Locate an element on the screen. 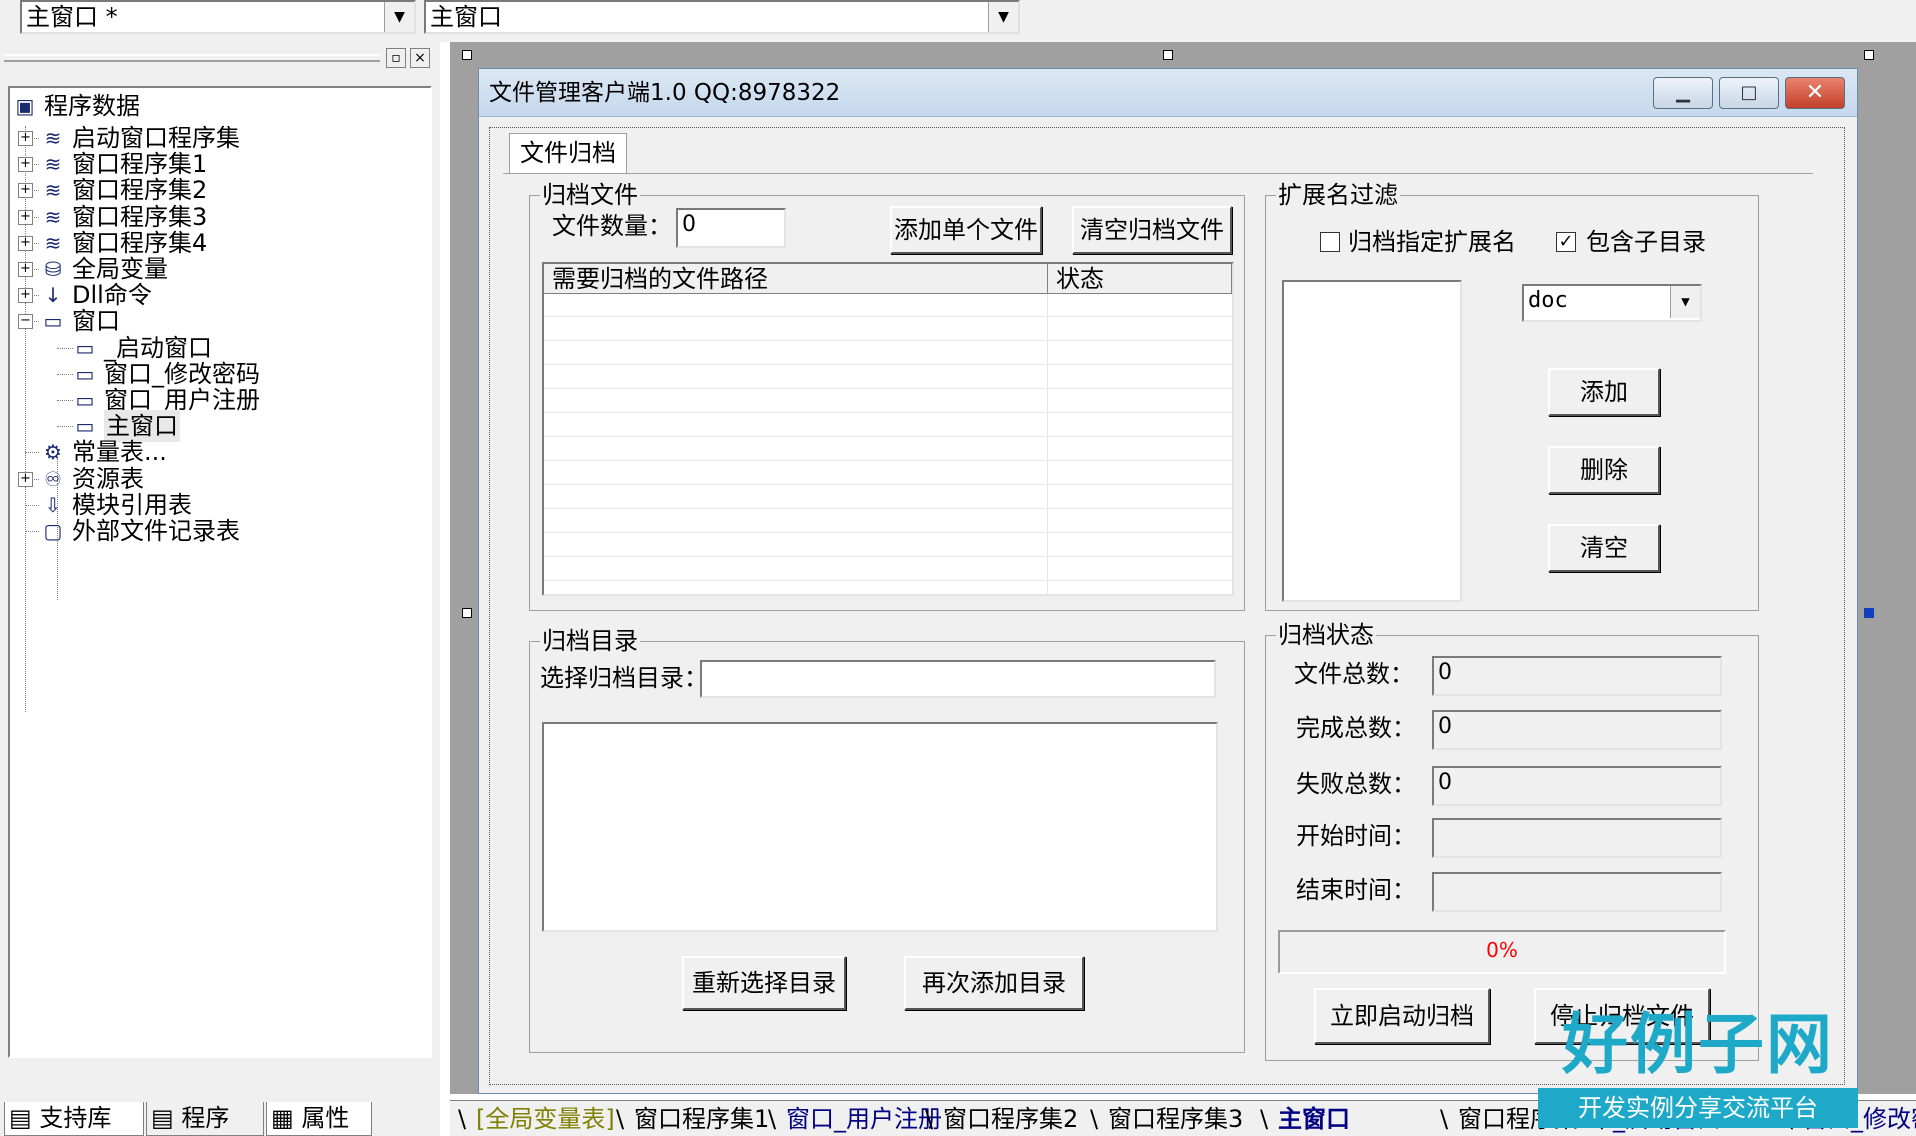  start-time-field is located at coordinates (1577, 838).